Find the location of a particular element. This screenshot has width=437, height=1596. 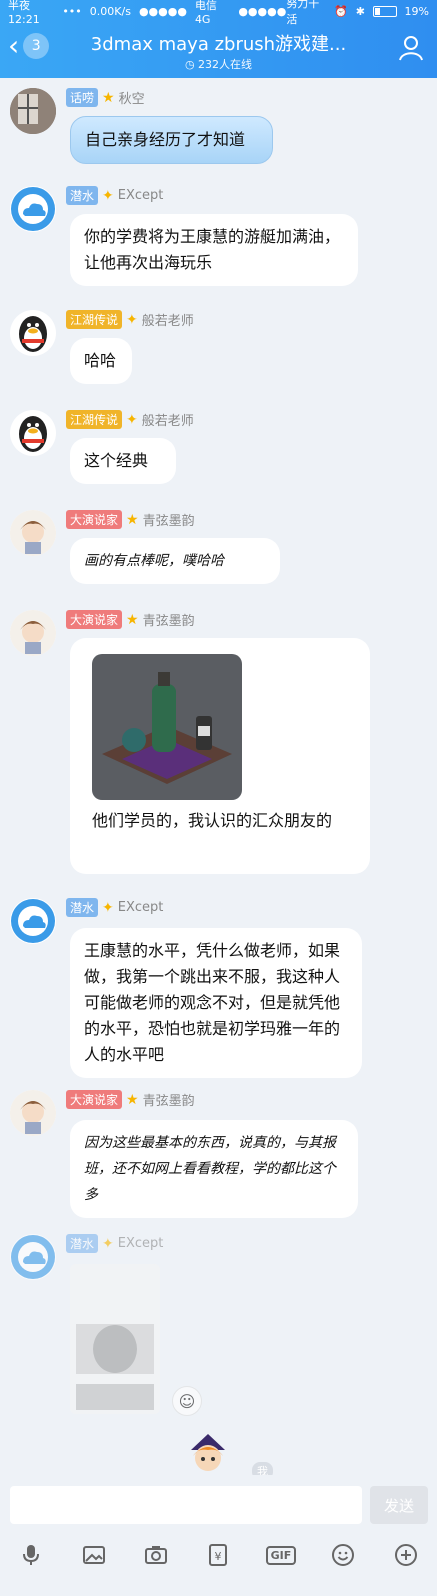

potion-bottles-image is located at coordinates (167, 727).